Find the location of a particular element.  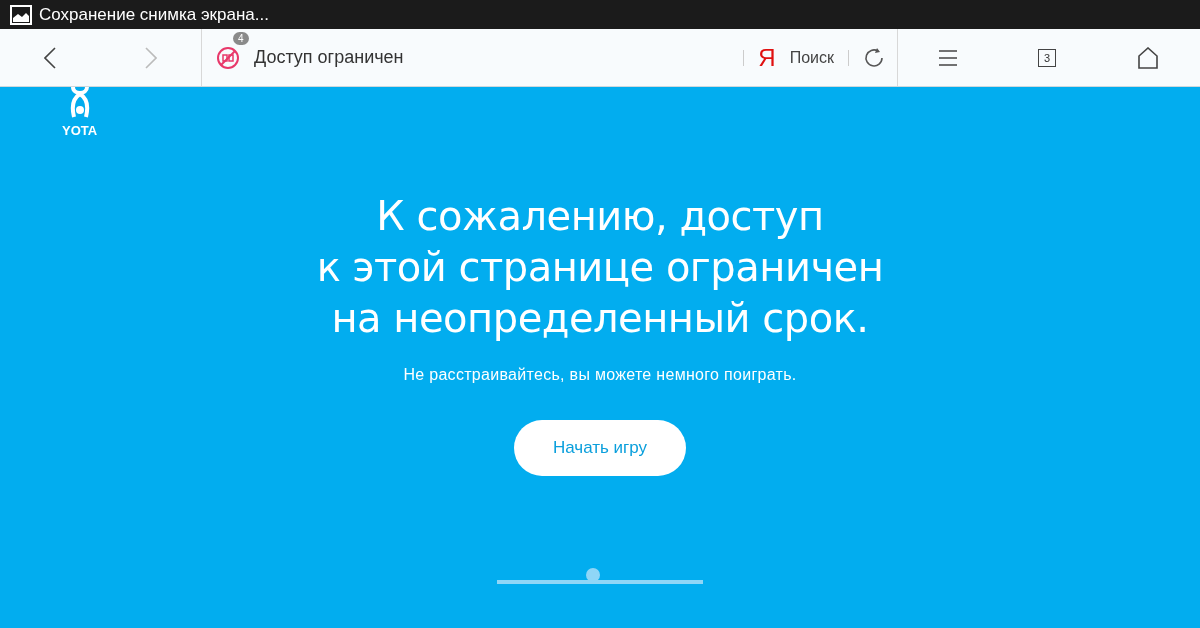

search-logo: Я is located at coordinates (767, 57).